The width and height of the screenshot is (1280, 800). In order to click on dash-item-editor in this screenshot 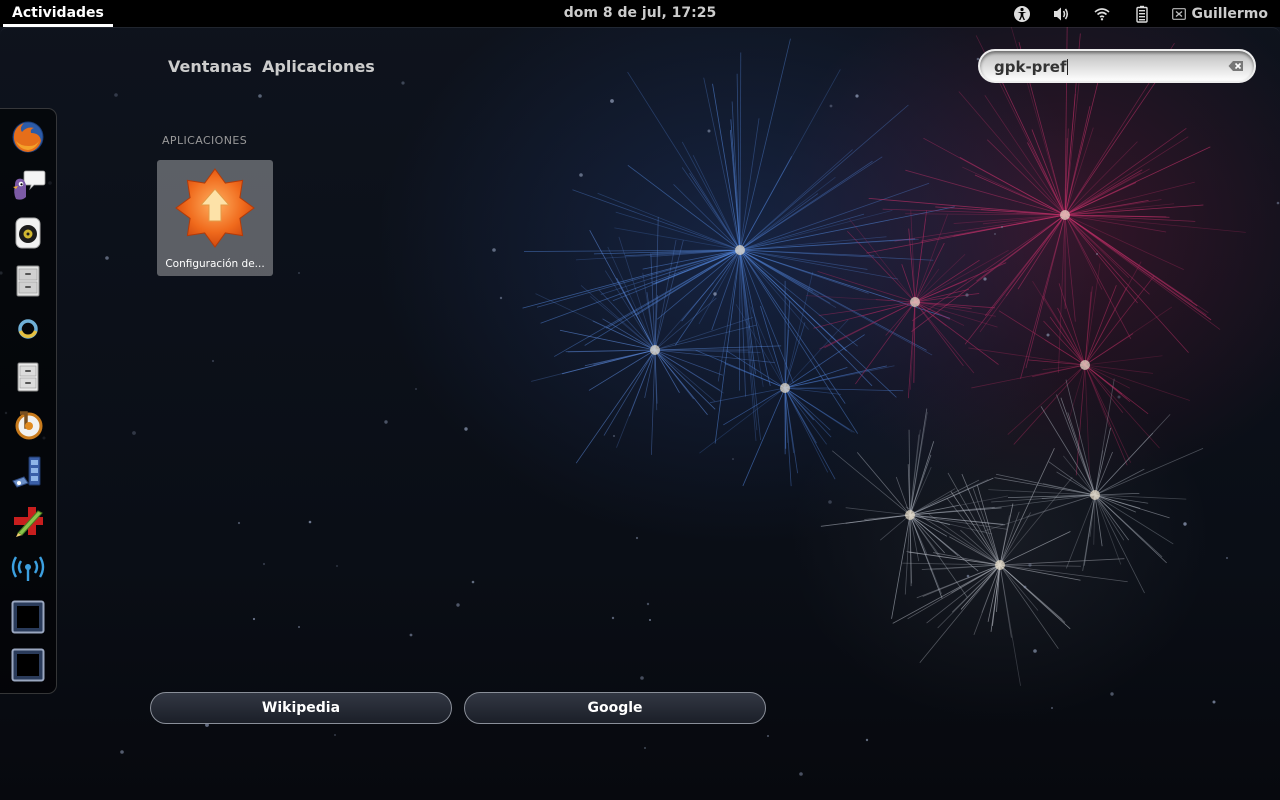, I will do `click(28, 521)`.